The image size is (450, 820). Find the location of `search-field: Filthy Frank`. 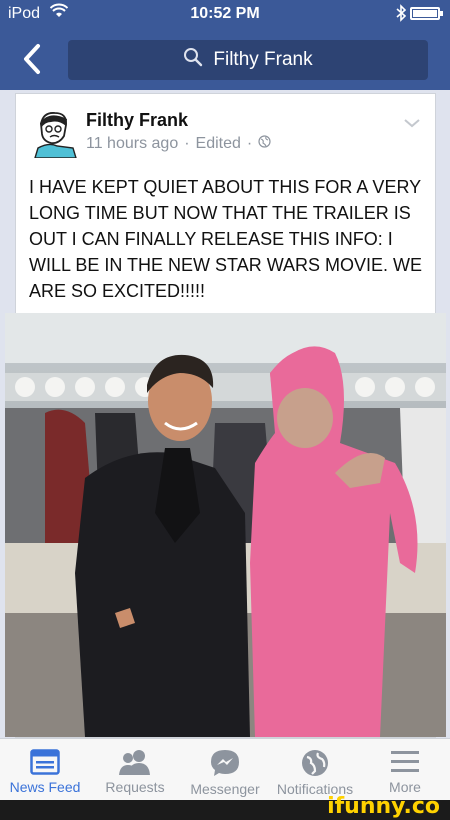

search-field: Filthy Frank is located at coordinates (248, 60).